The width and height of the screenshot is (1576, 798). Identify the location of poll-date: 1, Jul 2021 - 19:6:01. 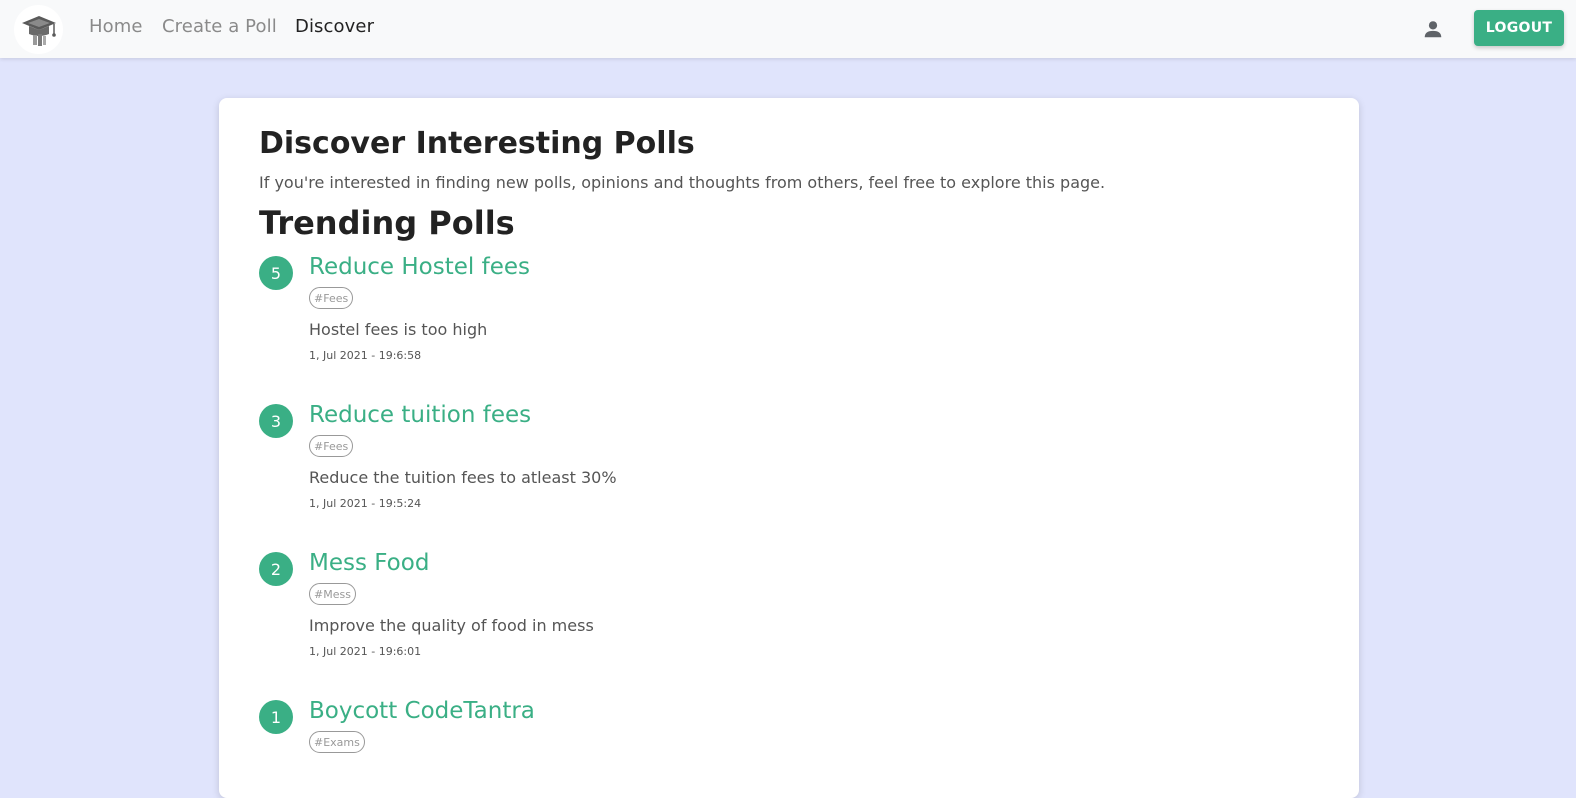
(365, 651).